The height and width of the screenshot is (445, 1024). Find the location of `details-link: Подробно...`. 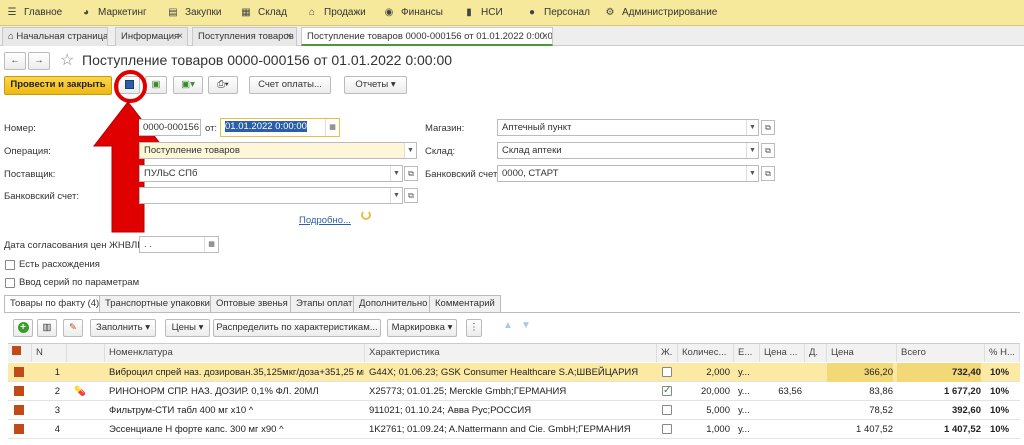

details-link: Подробно... is located at coordinates (325, 220).